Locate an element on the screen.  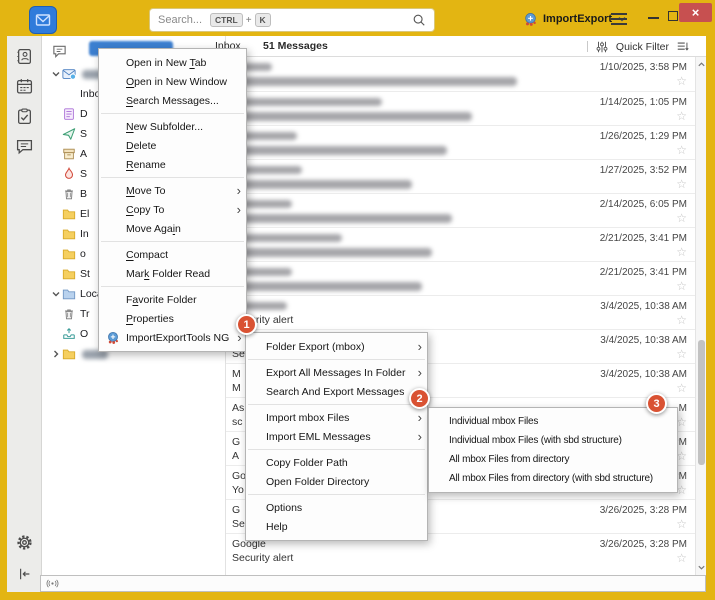
menu-item: Import EML Messages › is located at coordinates (336, 436).